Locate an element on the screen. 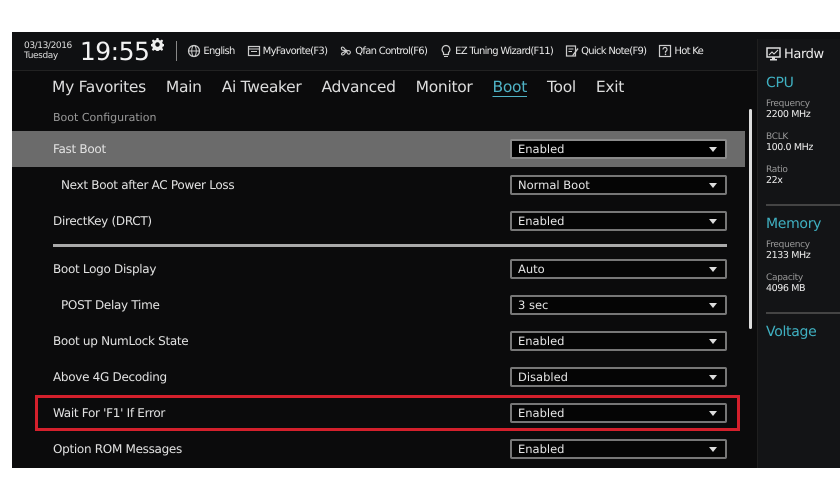 The image size is (840, 500). monitor-icon is located at coordinates (773, 54).